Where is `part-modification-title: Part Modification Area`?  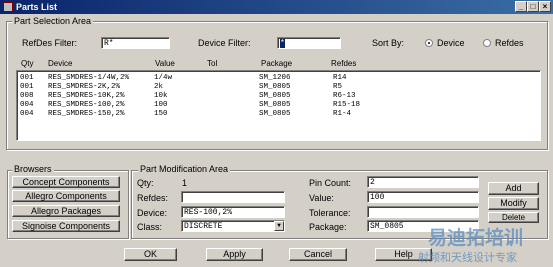
part-modification-title: Part Modification Area is located at coordinates (184, 169).